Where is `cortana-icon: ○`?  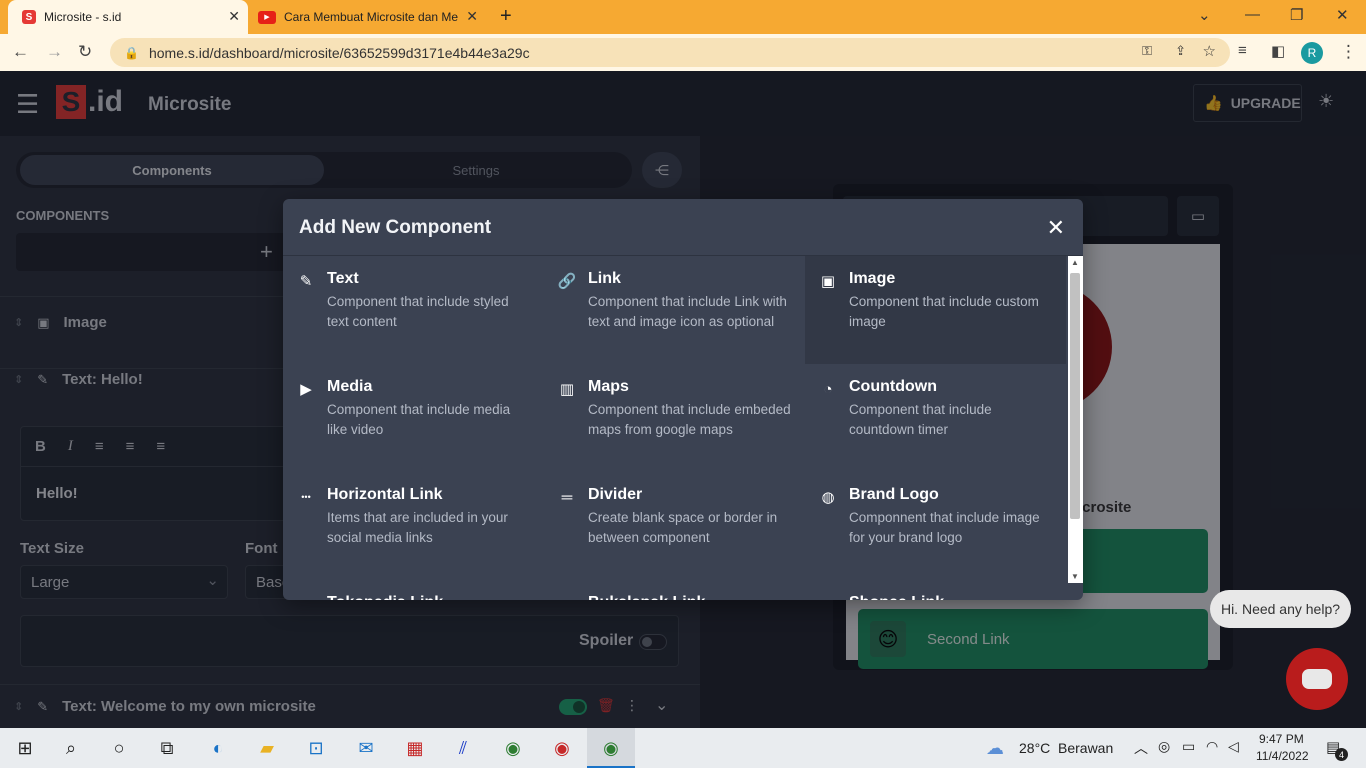
cortana-icon: ○ is located at coordinates (119, 748).